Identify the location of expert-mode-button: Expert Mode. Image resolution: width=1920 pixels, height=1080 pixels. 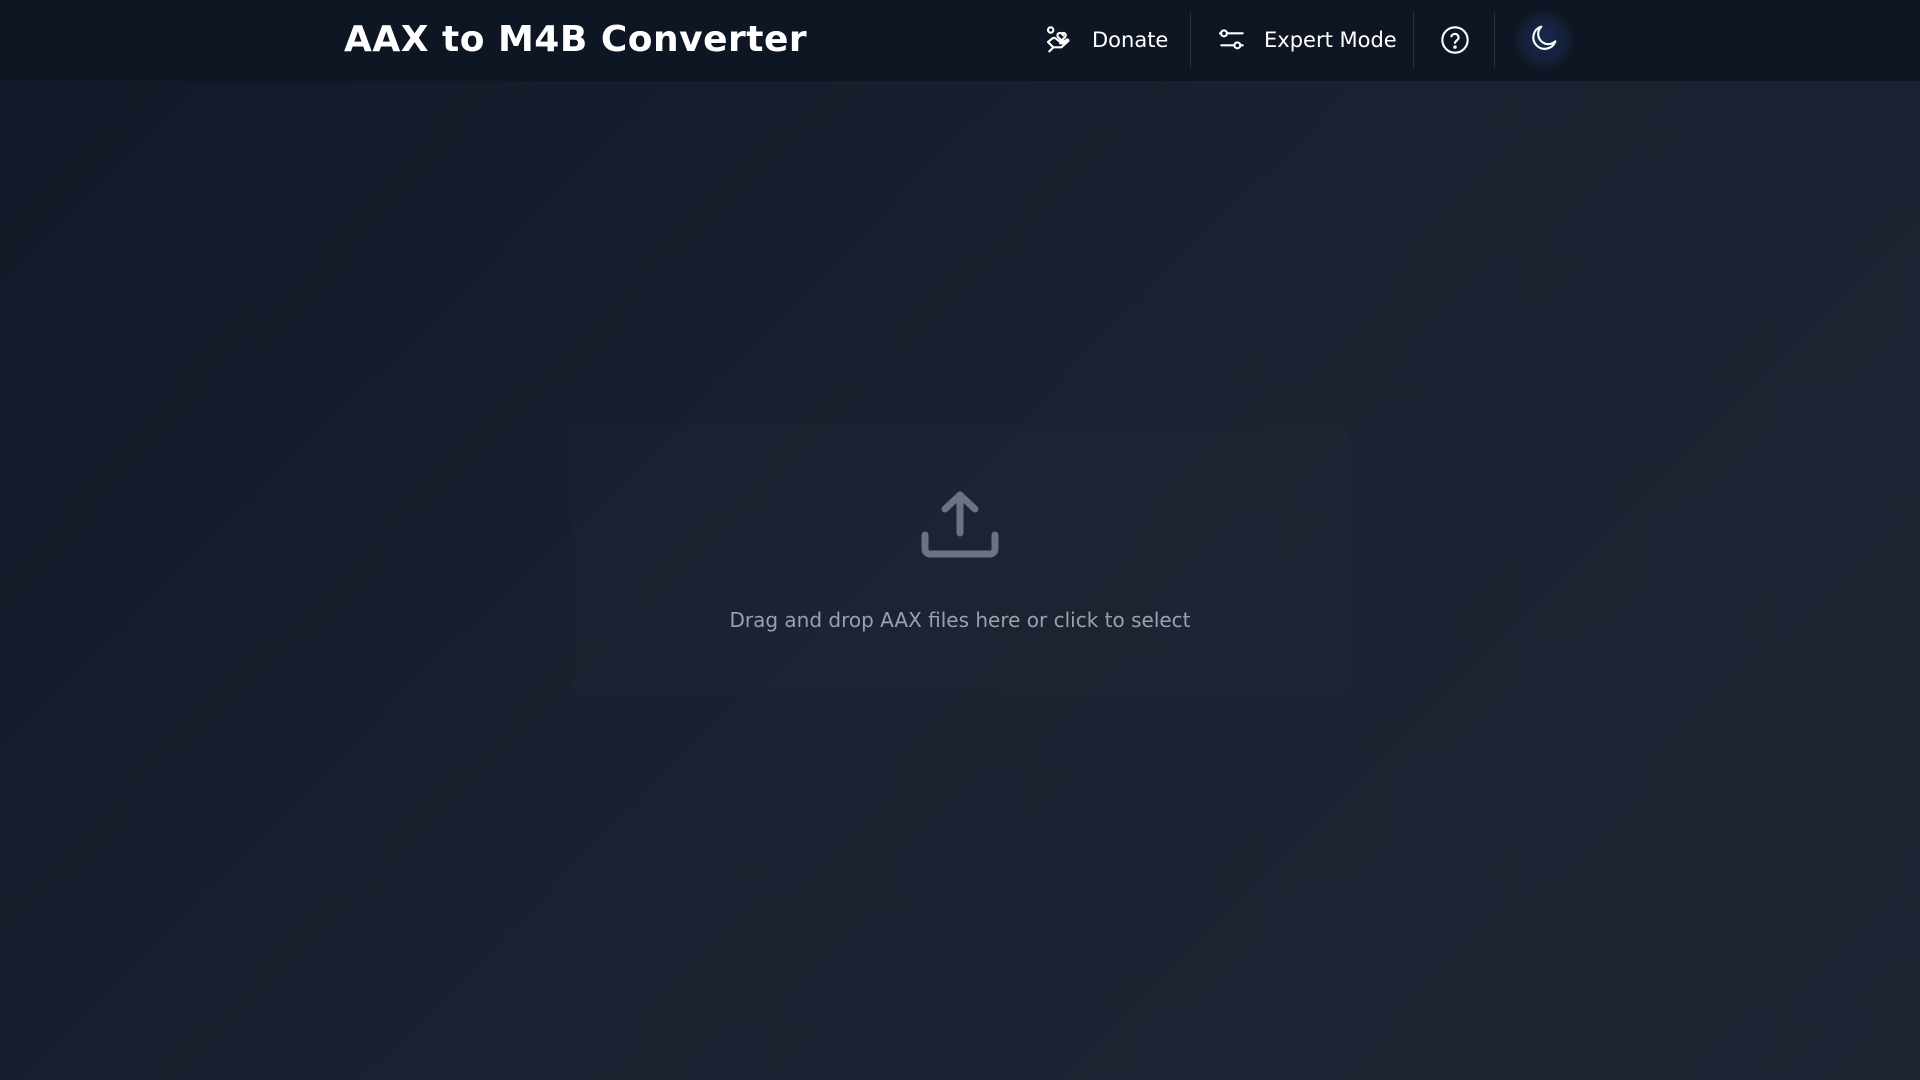
(1306, 40).